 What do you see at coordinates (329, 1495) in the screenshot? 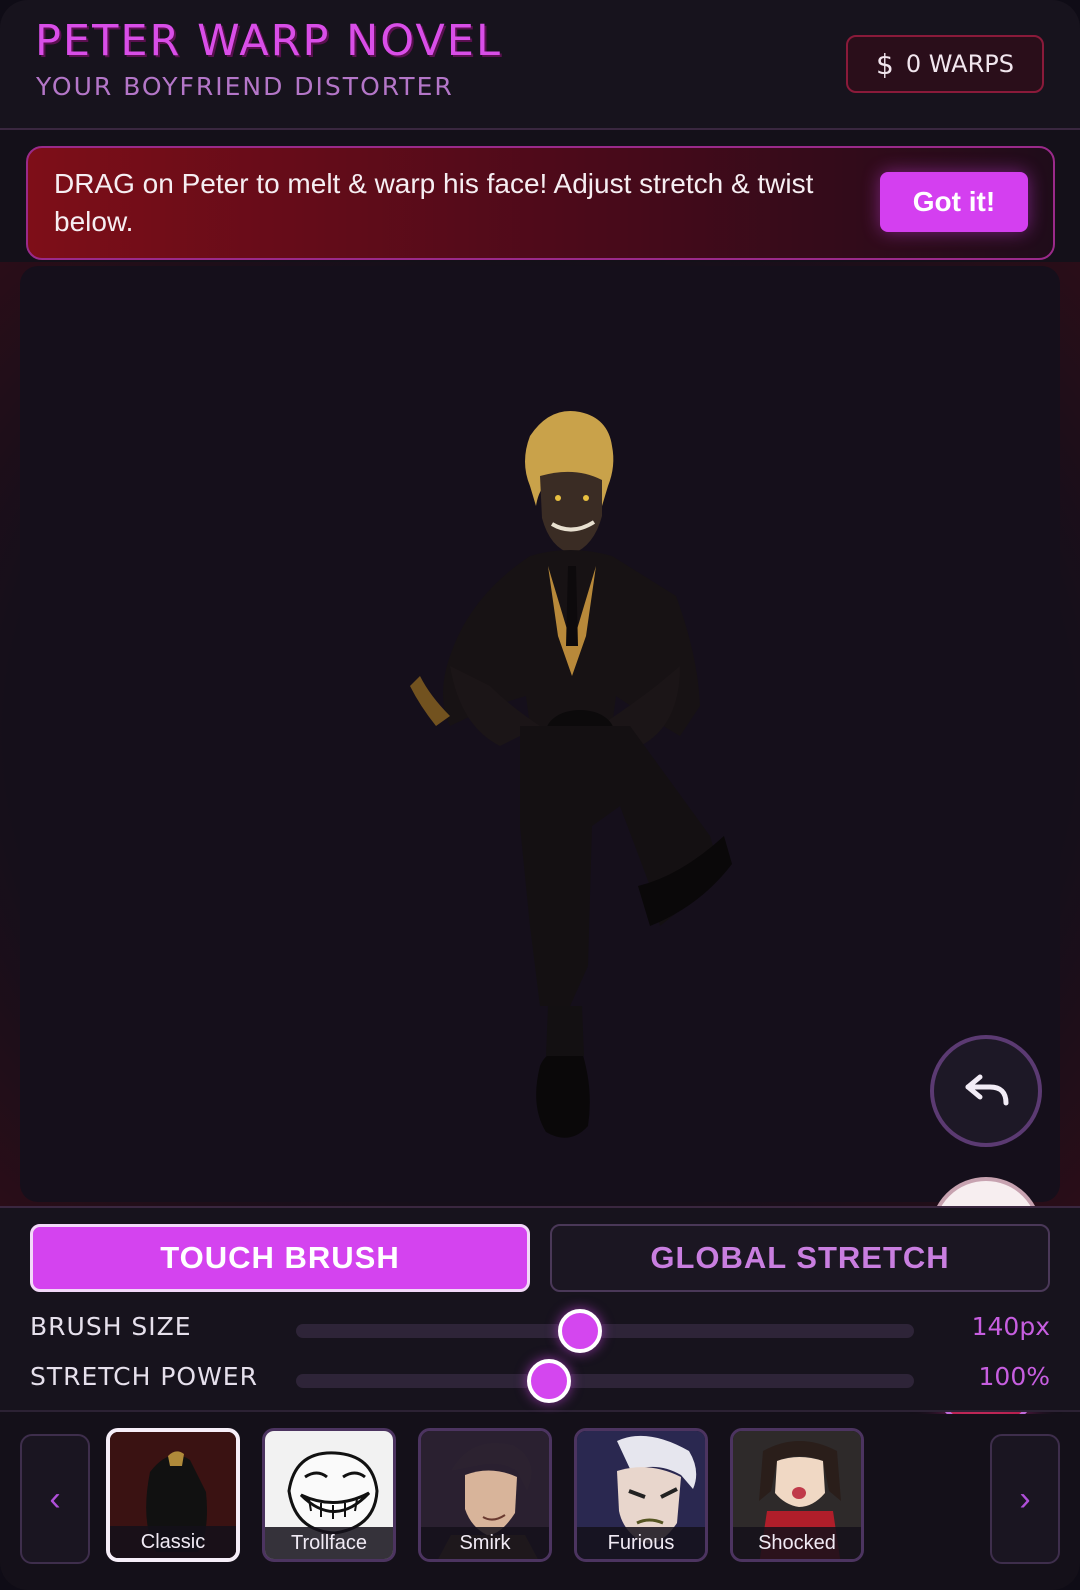
I see `preset-trollface: Trollface` at bounding box center [329, 1495].